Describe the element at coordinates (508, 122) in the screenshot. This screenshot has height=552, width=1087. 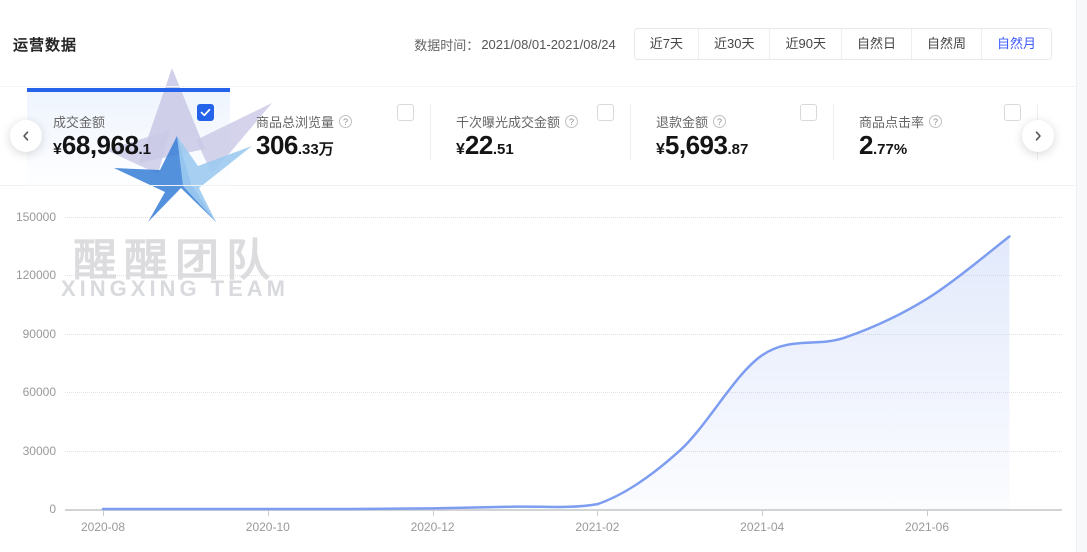
I see `metric-label: 千次曝光成交金额` at that location.